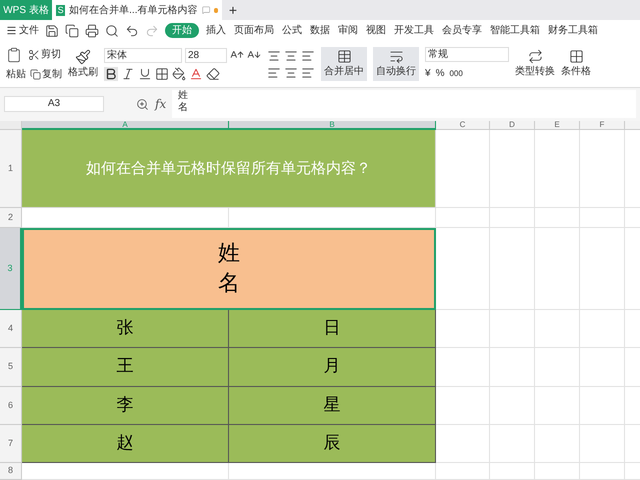 This screenshot has height=480, width=640. What do you see at coordinates (602, 125) in the screenshot?
I see `column-header: F` at bounding box center [602, 125].